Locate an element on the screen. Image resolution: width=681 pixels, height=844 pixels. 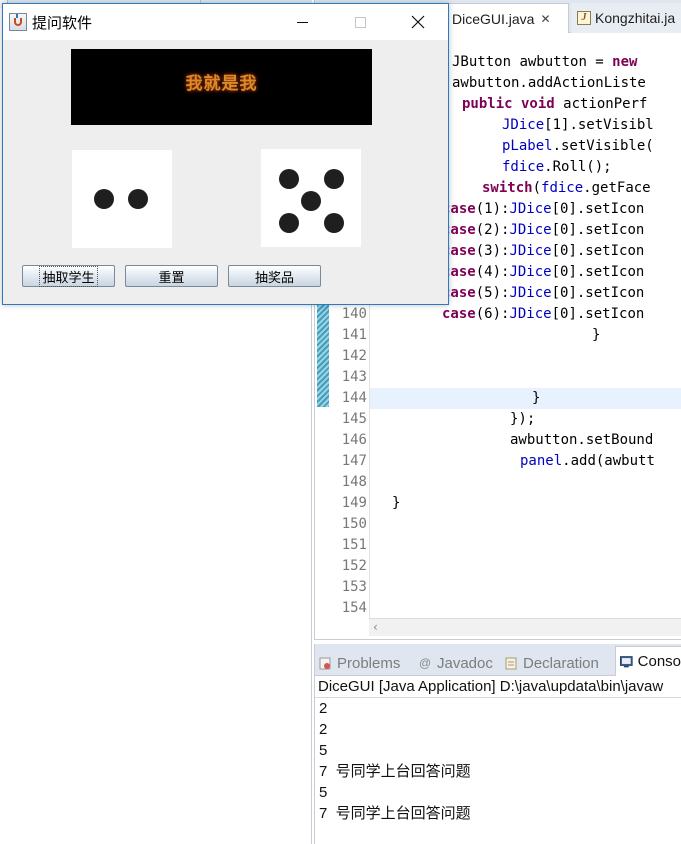
reset-button: 重置 is located at coordinates (171, 276).